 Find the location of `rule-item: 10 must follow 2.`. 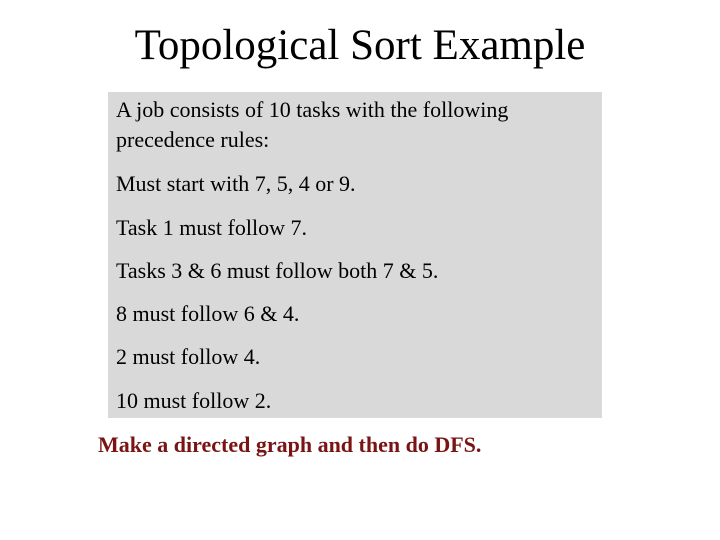

rule-item: 10 must follow 2. is located at coordinates (194, 400).